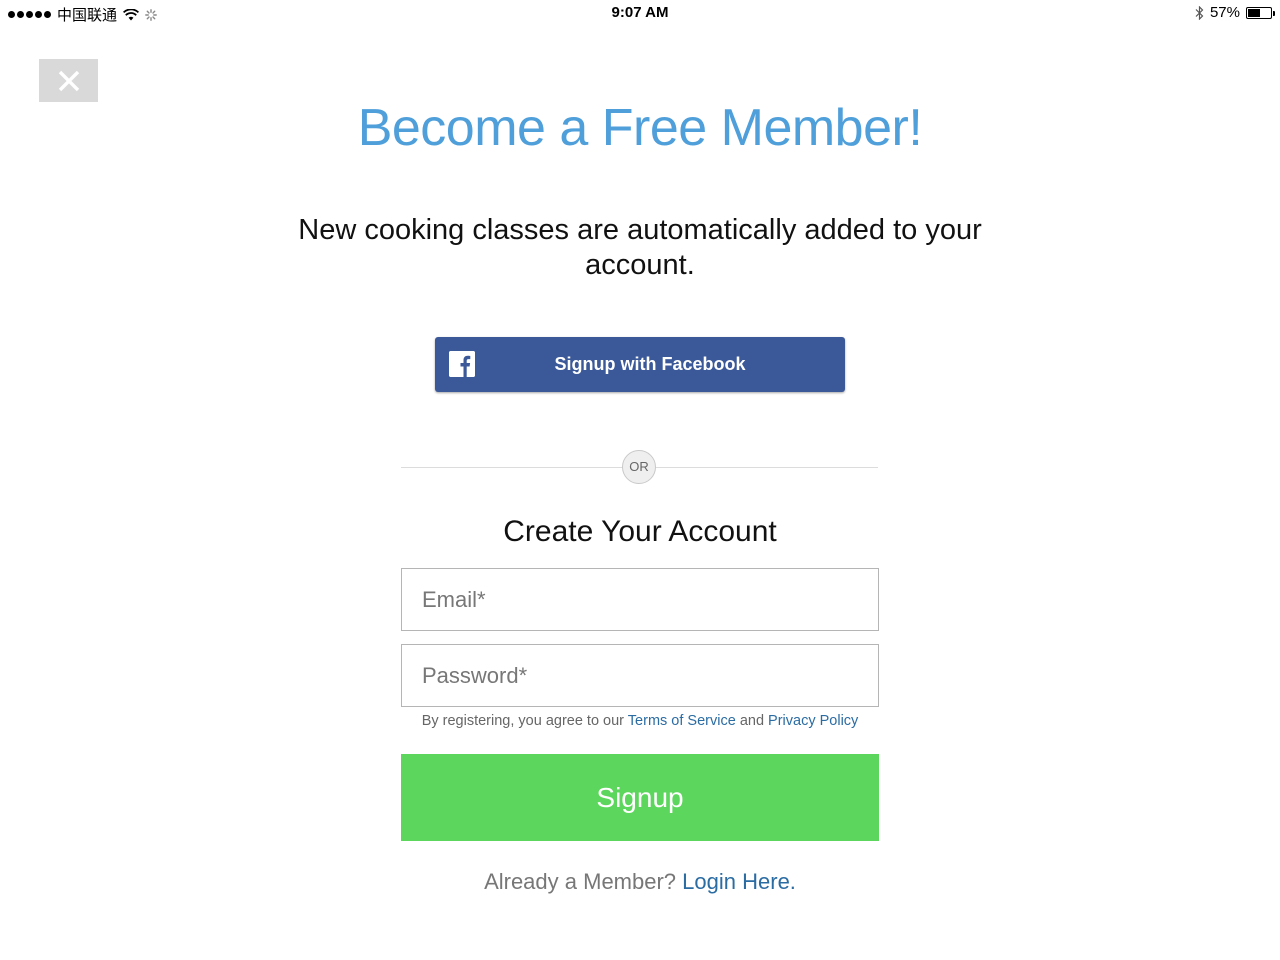 This screenshot has height=960, width=1280. I want to click on facebook-signup-button: Signup with Facebook, so click(640, 364).